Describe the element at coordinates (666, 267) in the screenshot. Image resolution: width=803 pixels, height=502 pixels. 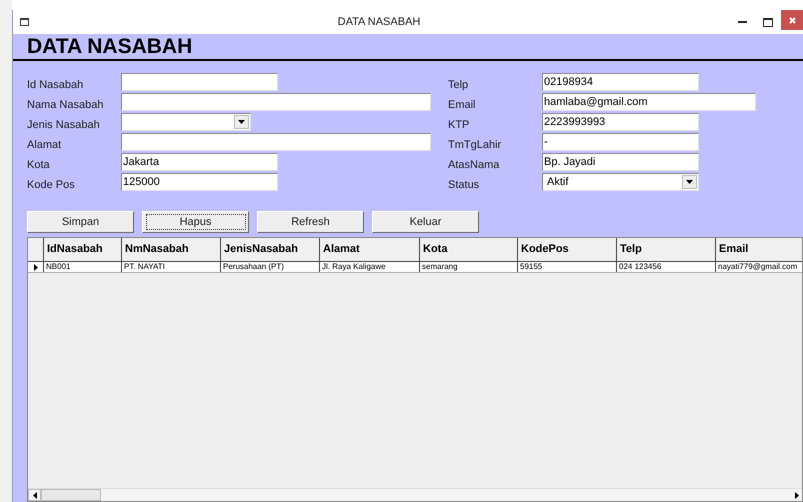
I see `table-cell: 024 123456` at that location.